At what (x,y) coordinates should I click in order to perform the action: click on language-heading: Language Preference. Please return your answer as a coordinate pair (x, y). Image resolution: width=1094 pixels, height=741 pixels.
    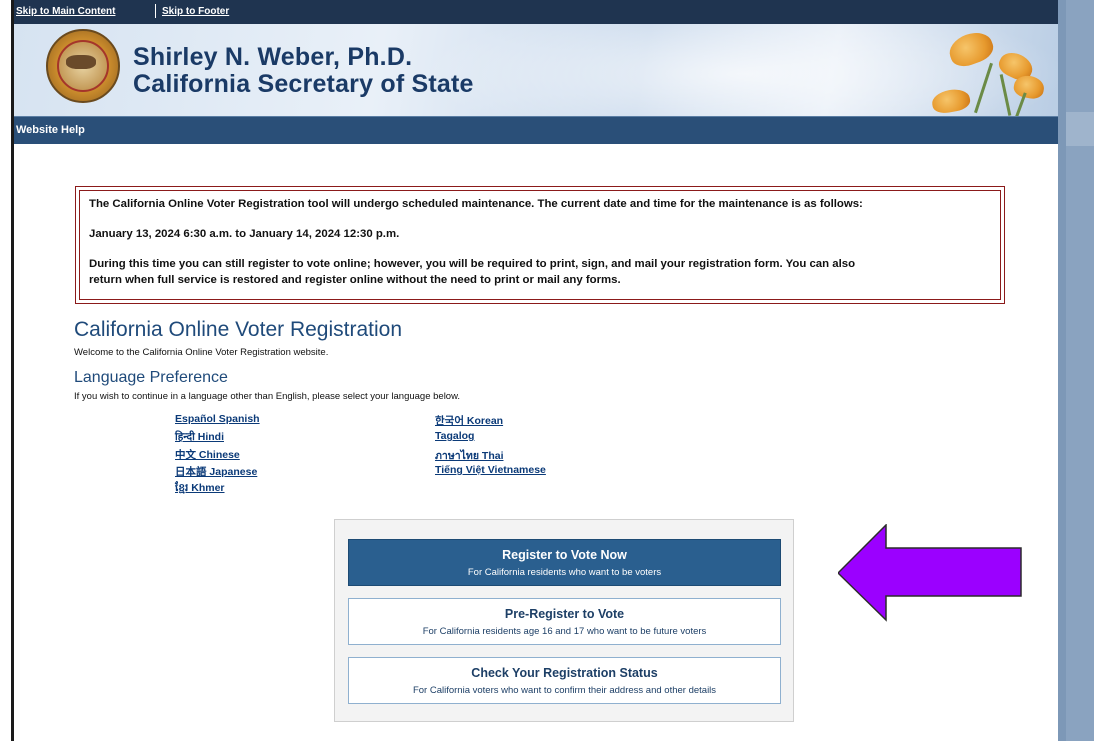
    Looking at the image, I should click on (151, 377).